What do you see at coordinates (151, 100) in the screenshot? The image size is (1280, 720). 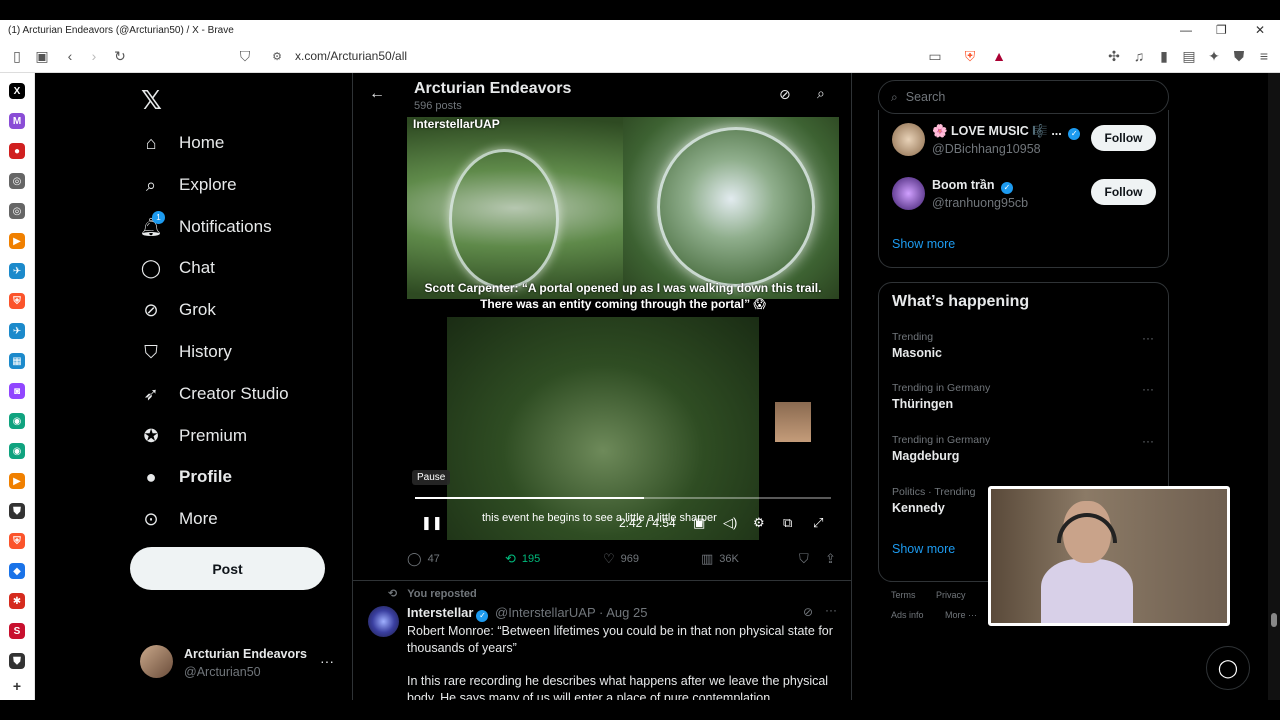 I see `x-logo-icon: 𝕏` at bounding box center [151, 100].